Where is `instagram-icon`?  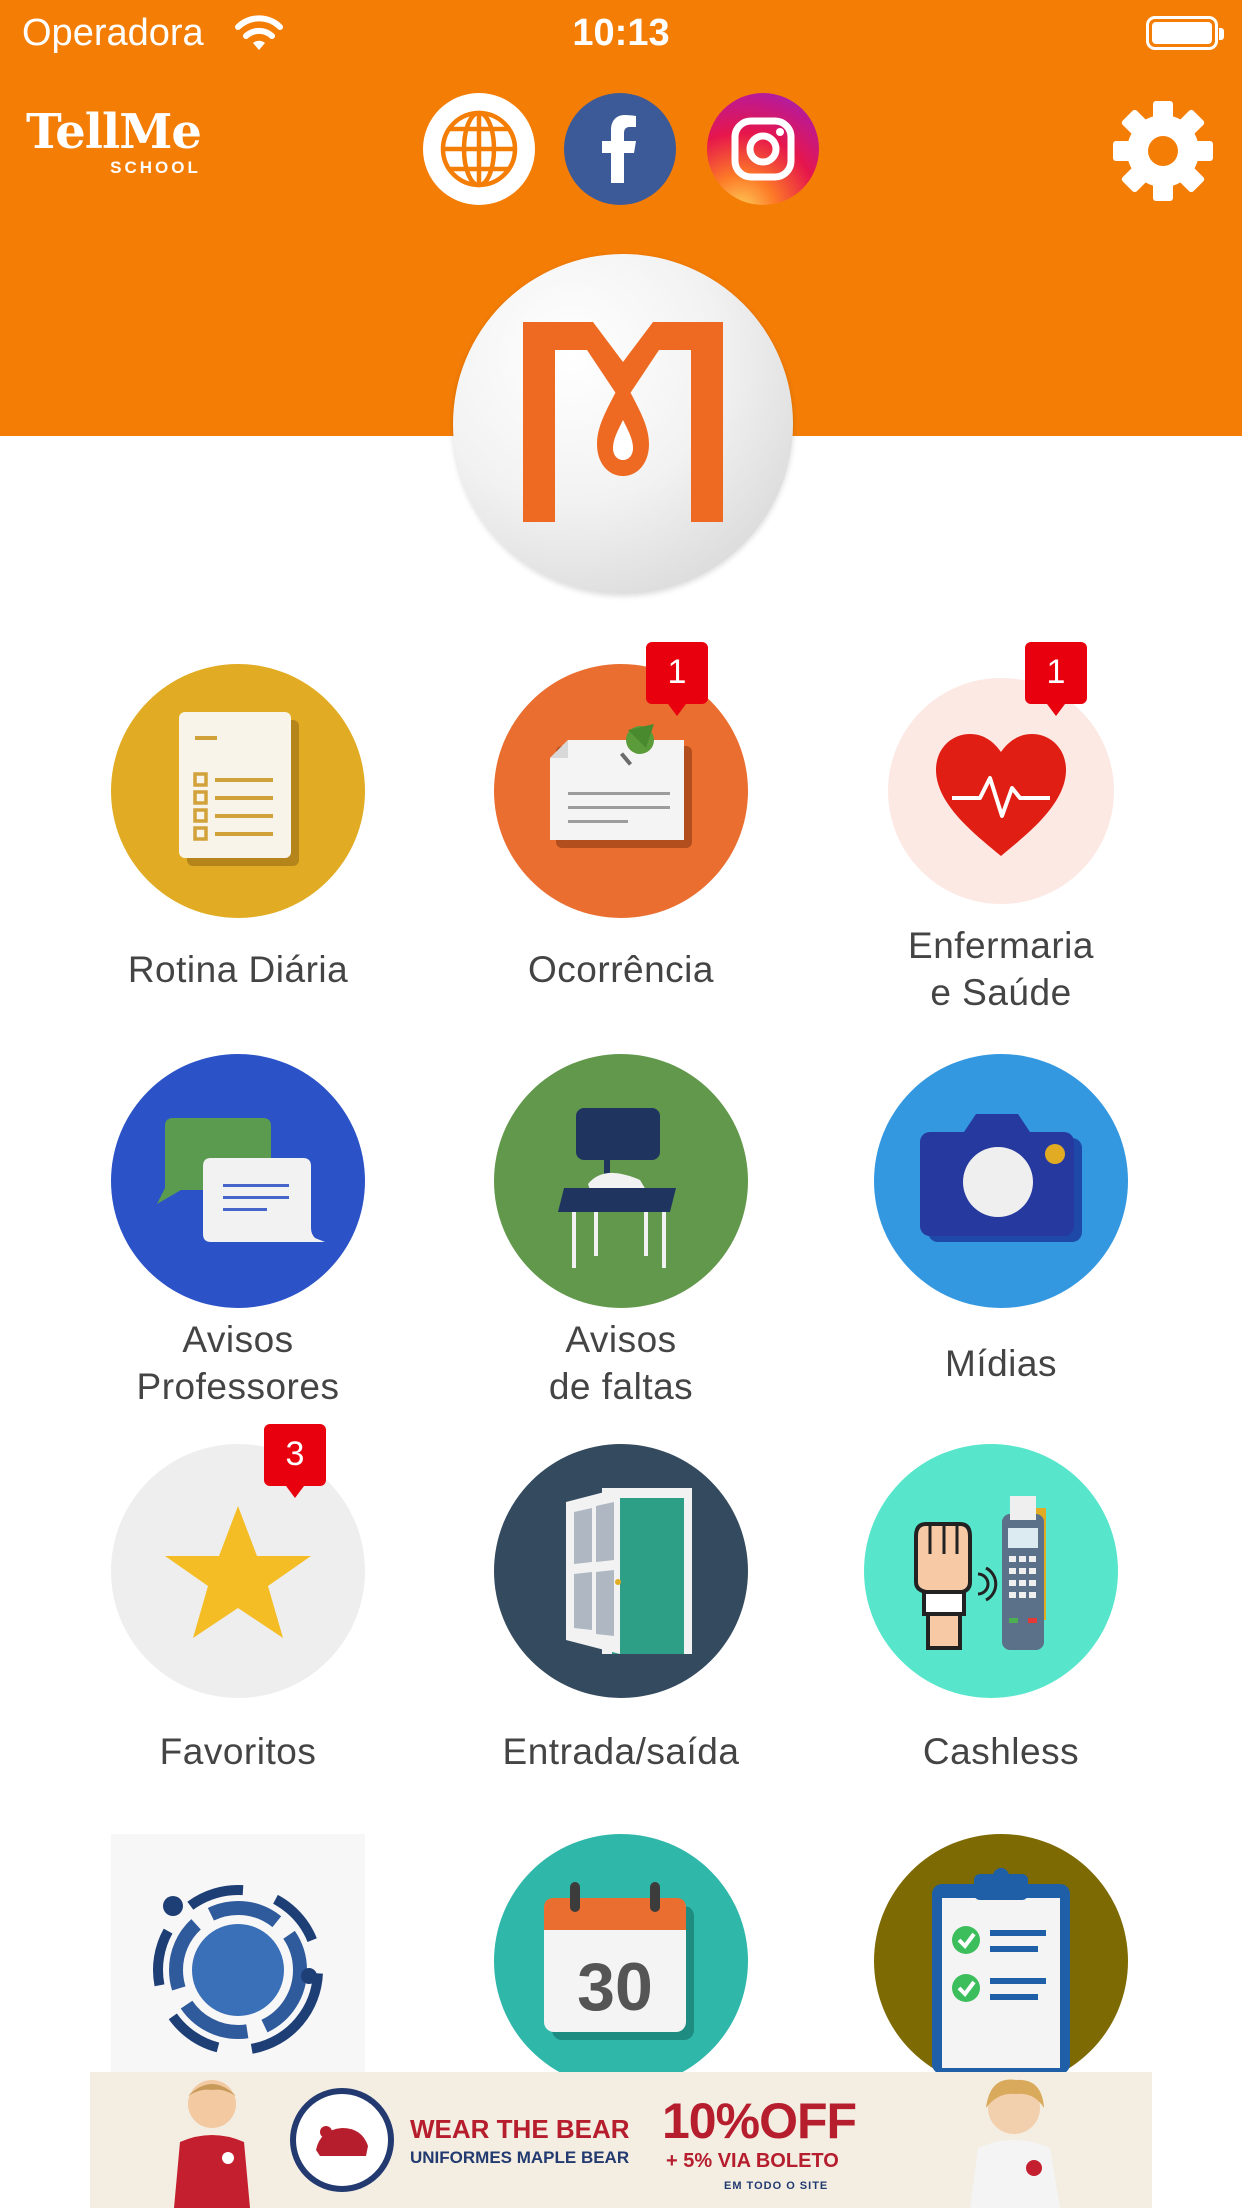
instagram-icon is located at coordinates (763, 149).